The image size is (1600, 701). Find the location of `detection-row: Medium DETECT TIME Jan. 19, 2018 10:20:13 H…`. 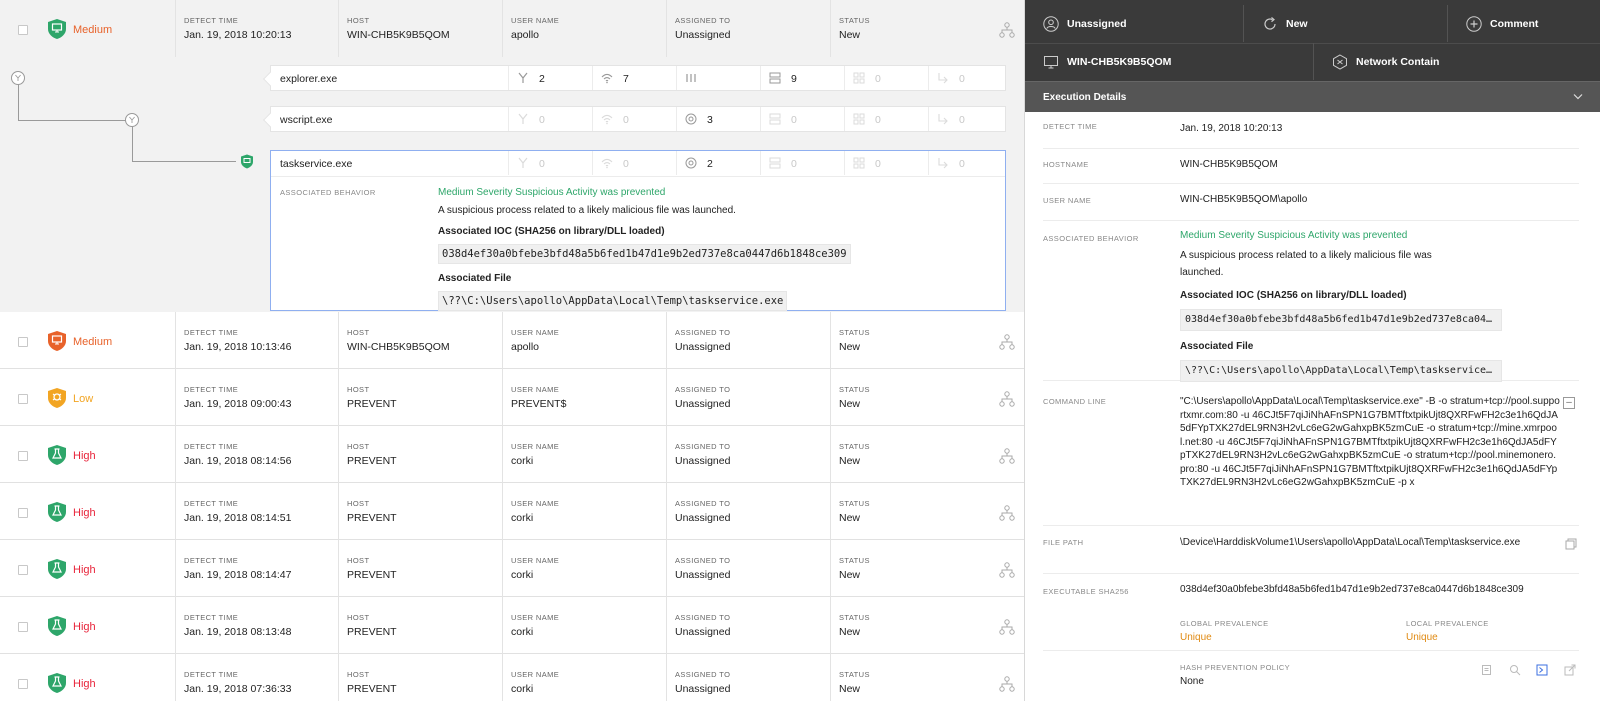

detection-row: Medium DETECT TIME Jan. 19, 2018 10:20:13 H… is located at coordinates (512, 28).